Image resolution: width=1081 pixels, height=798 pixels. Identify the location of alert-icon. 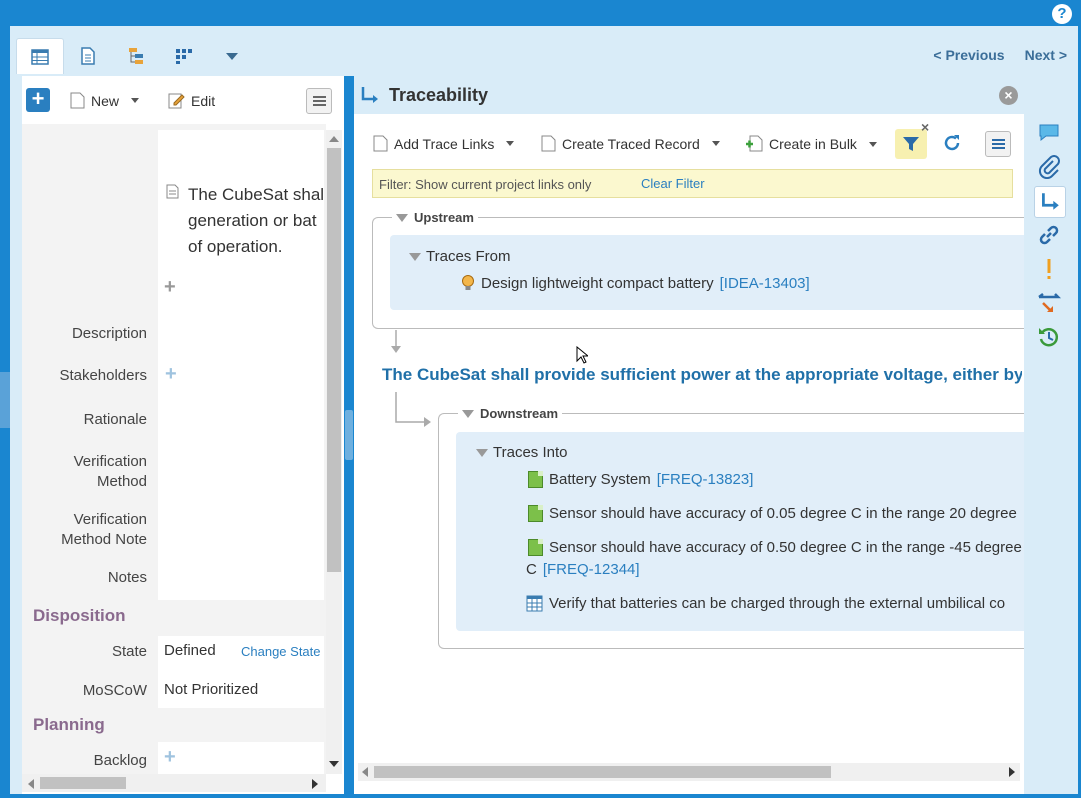
(1049, 269).